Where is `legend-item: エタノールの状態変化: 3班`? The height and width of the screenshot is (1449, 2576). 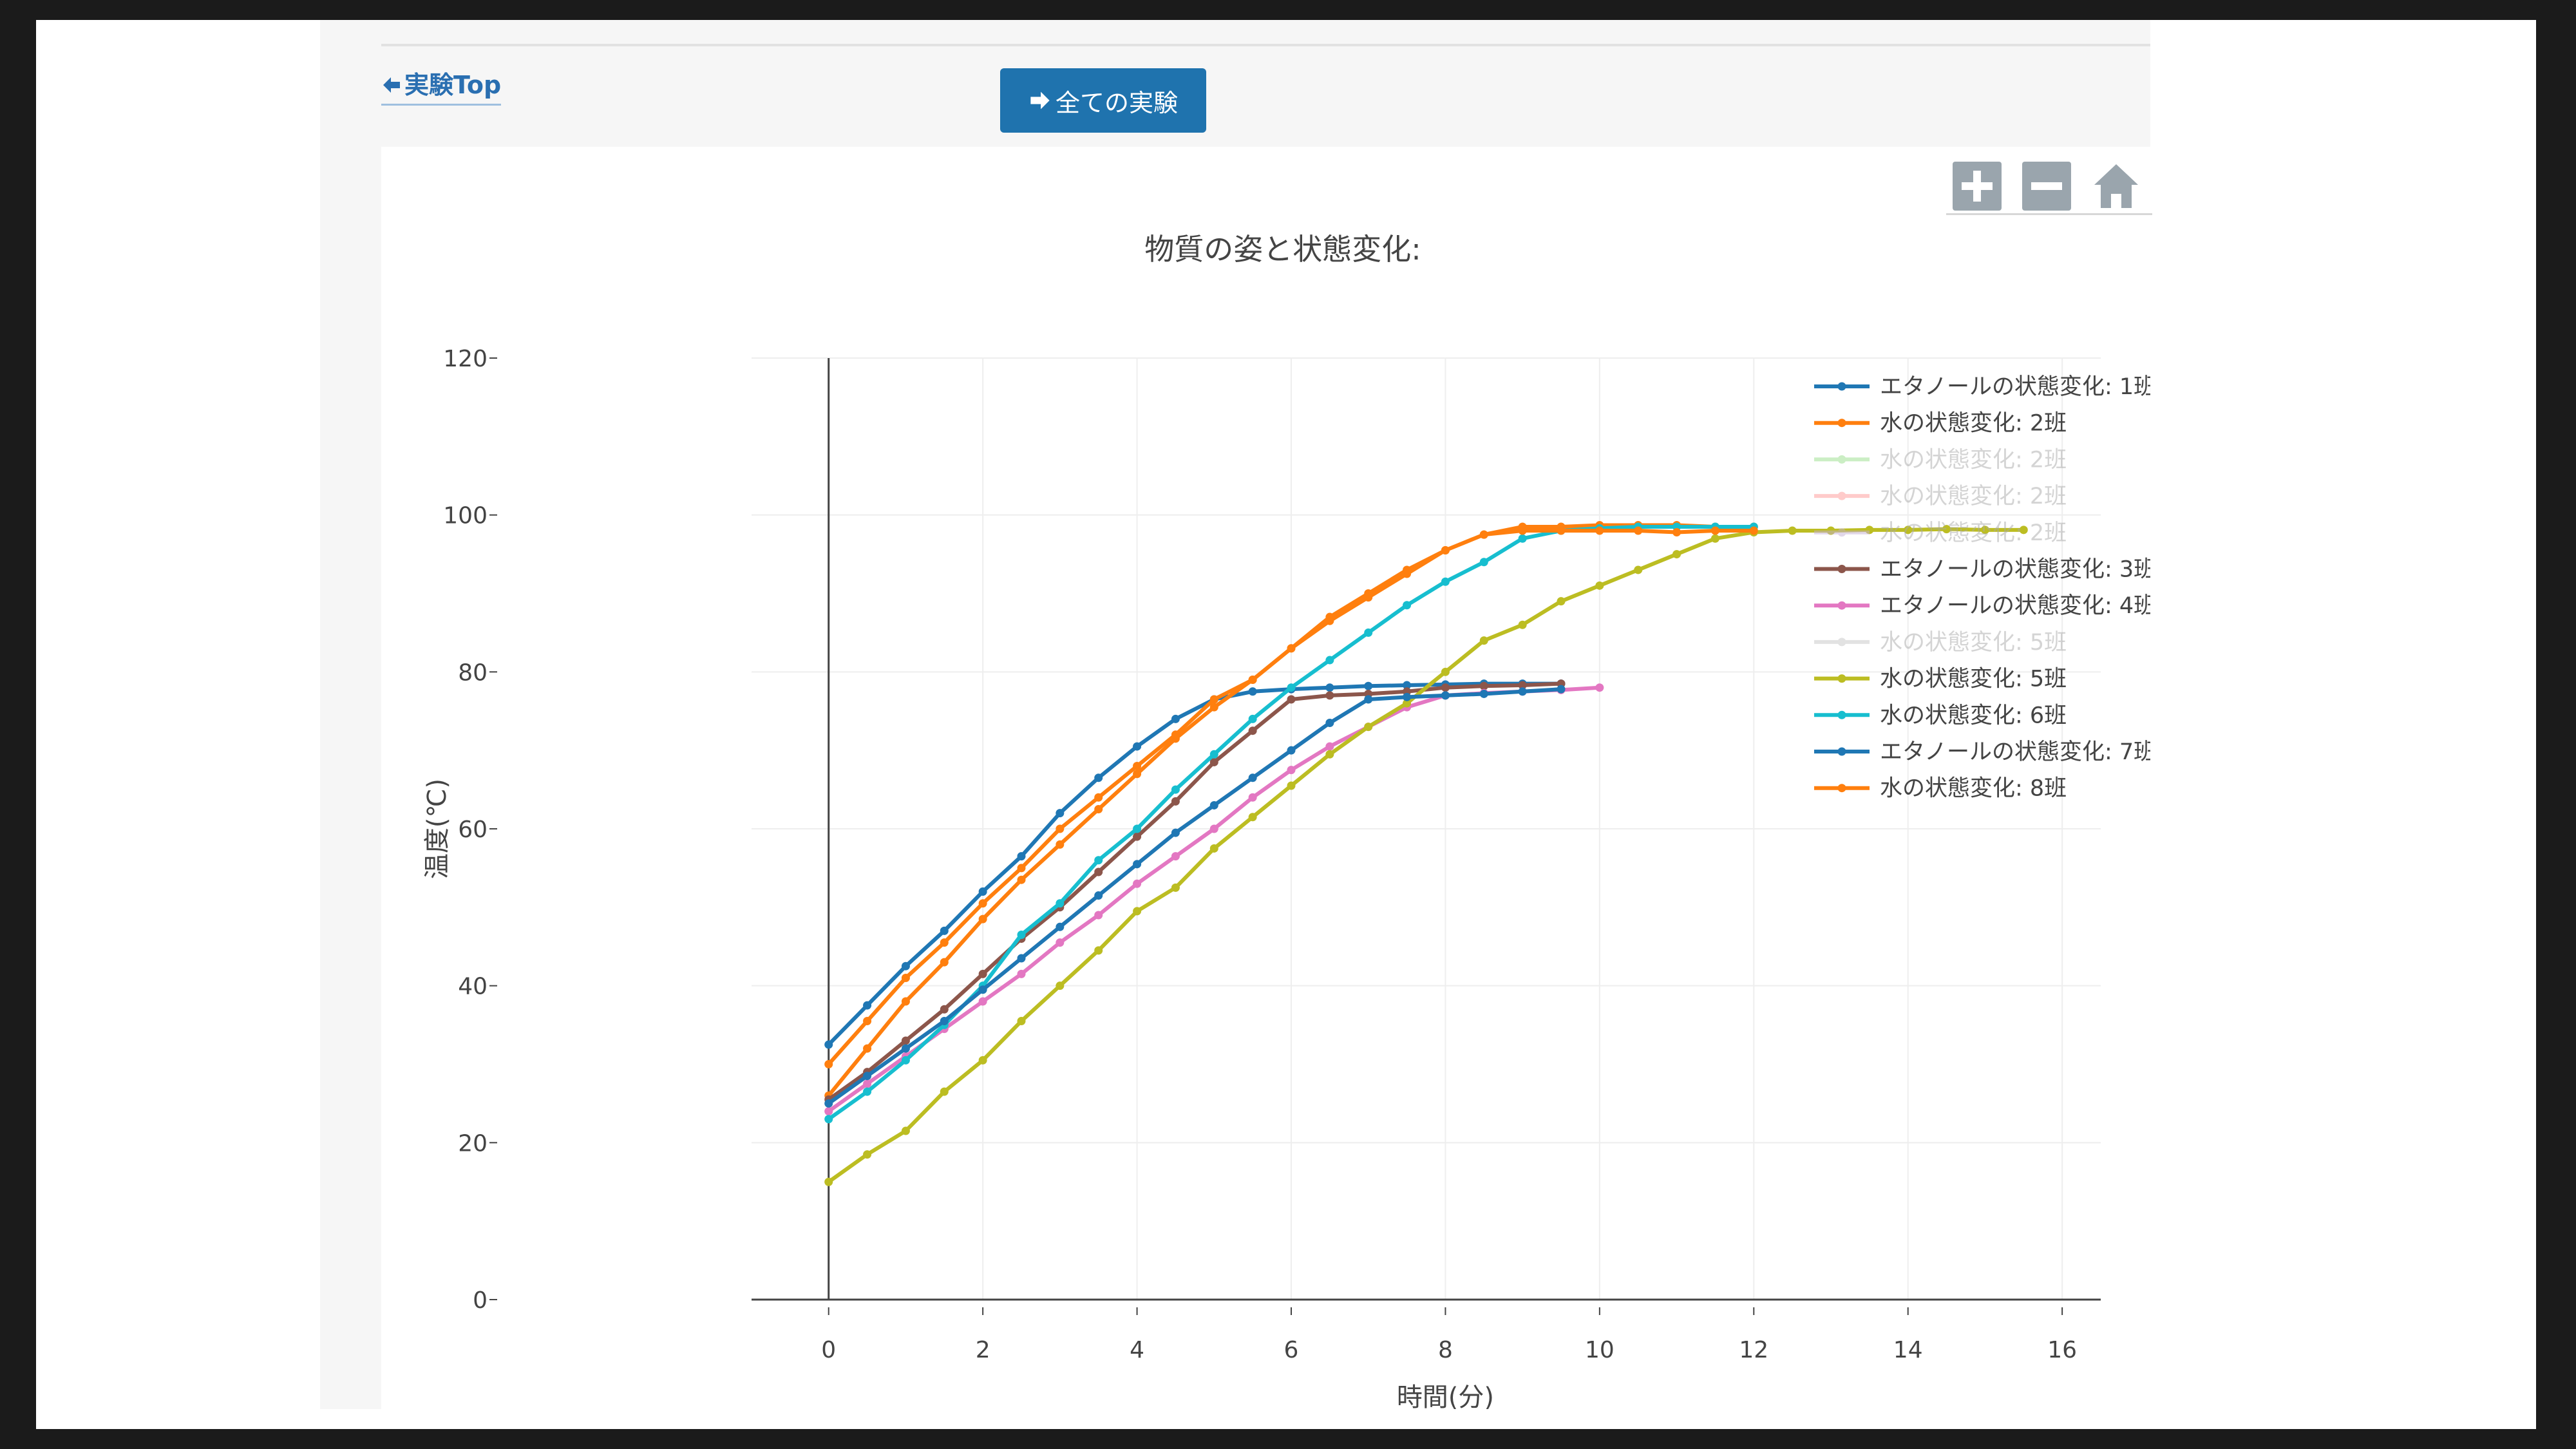 legend-item: エタノールの状態変化: 3班 is located at coordinates (1982, 570).